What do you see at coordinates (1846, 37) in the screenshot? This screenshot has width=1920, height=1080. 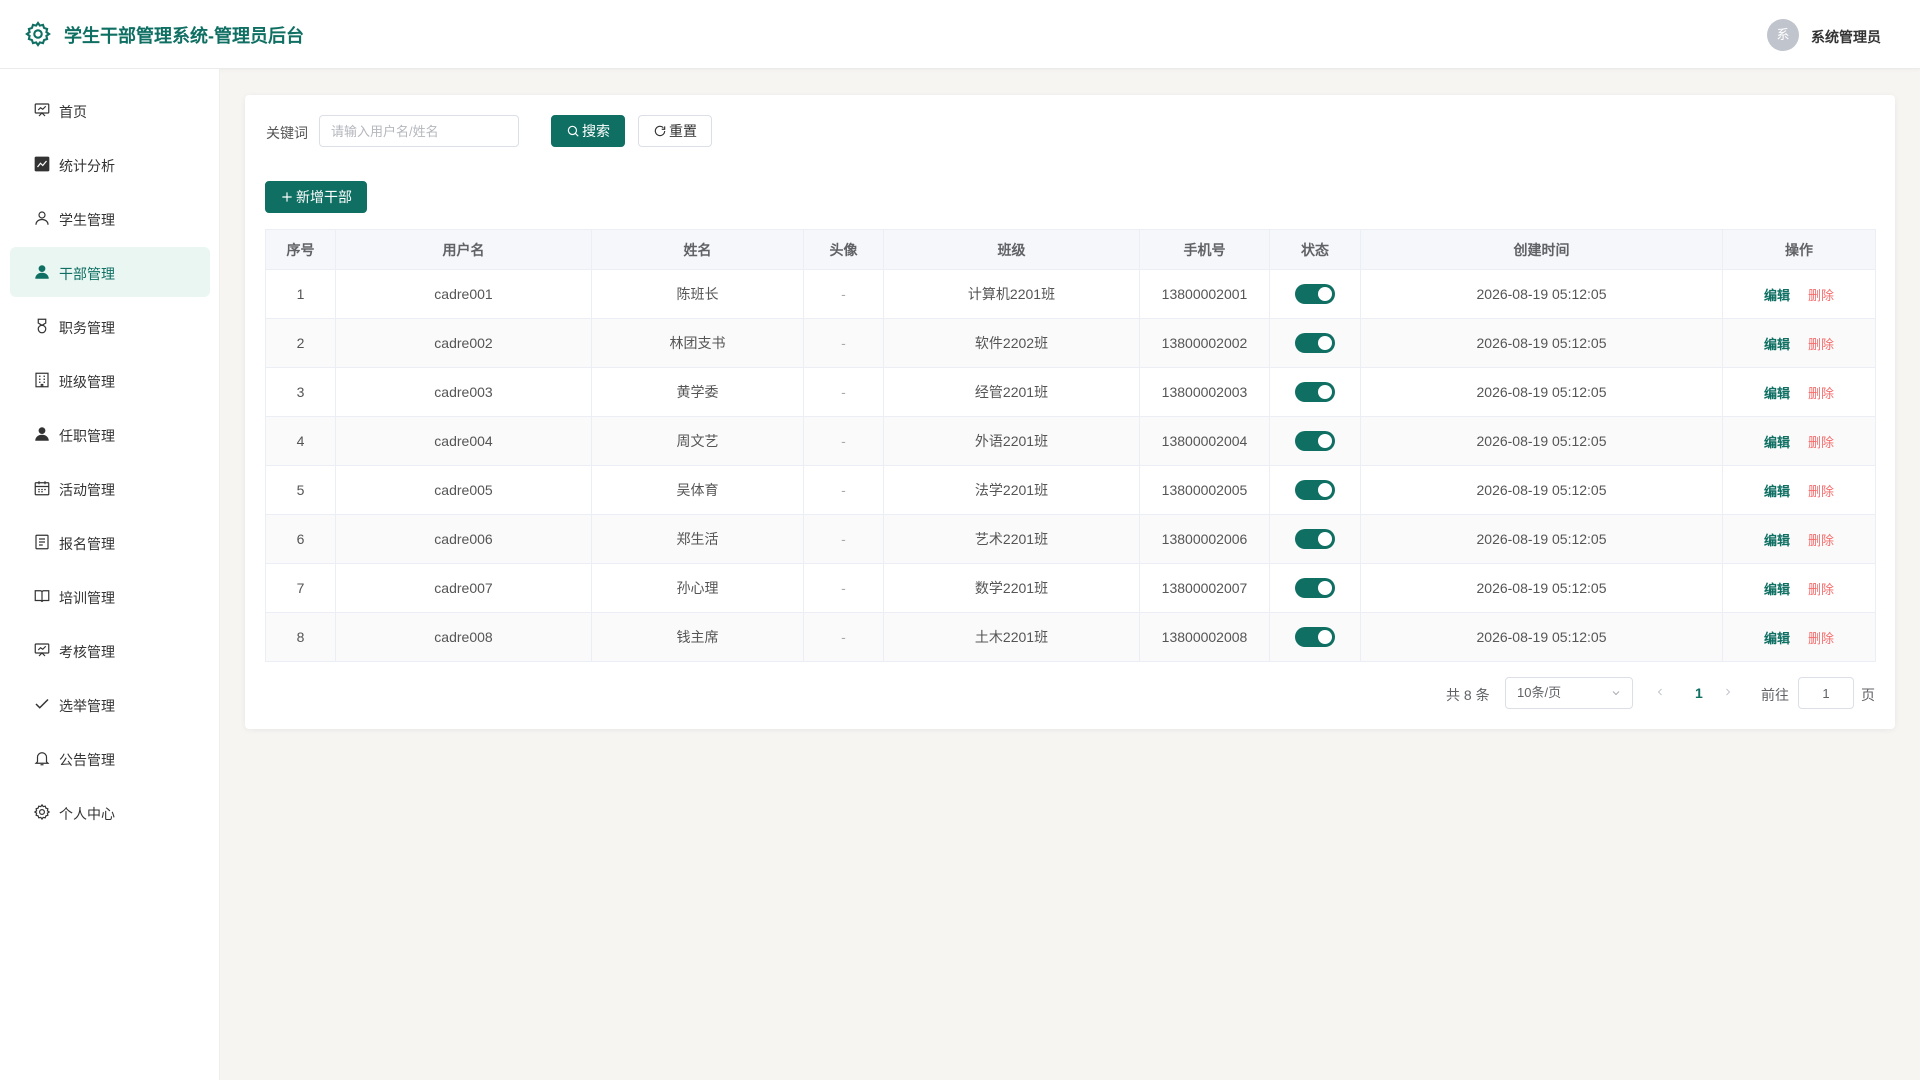 I see `user-name: 系统管理员` at bounding box center [1846, 37].